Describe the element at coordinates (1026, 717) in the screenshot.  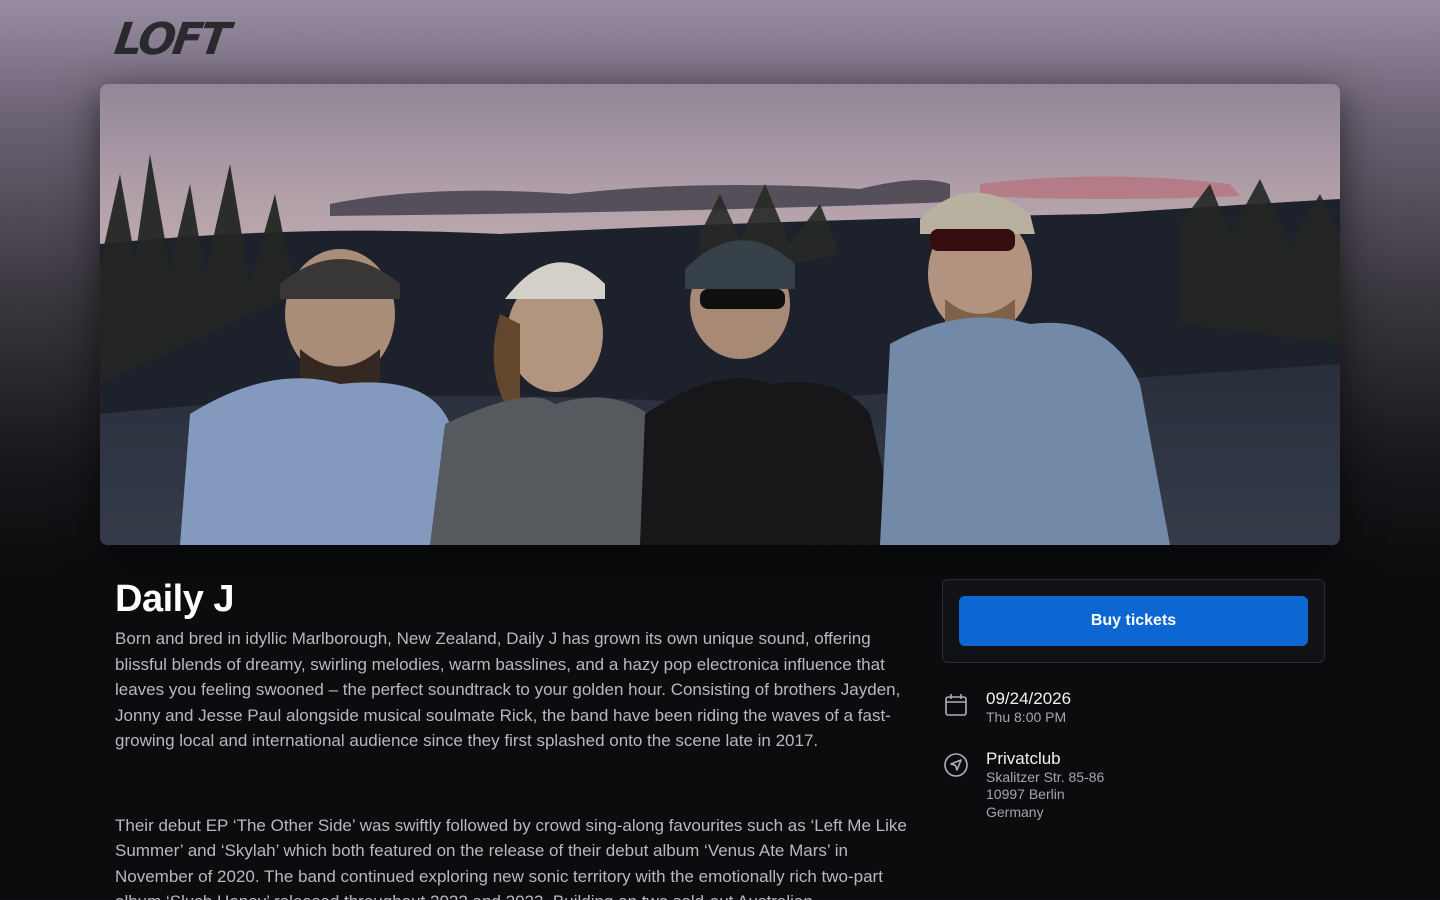
I see `event-time: Thu 8:00 PM` at that location.